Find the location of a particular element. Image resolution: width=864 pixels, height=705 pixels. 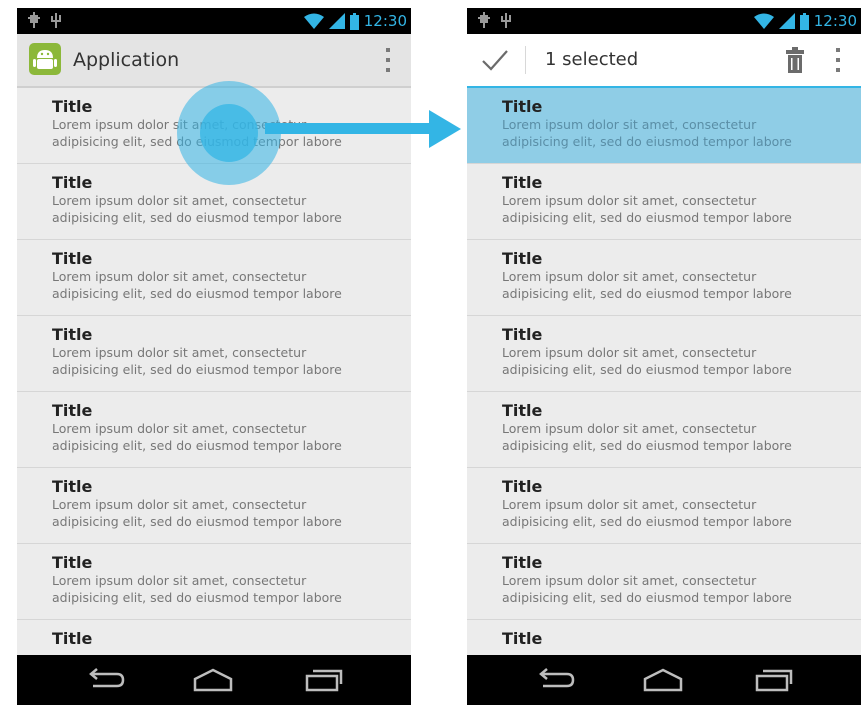

transition-arrow-icon is located at coordinates (363, 129).